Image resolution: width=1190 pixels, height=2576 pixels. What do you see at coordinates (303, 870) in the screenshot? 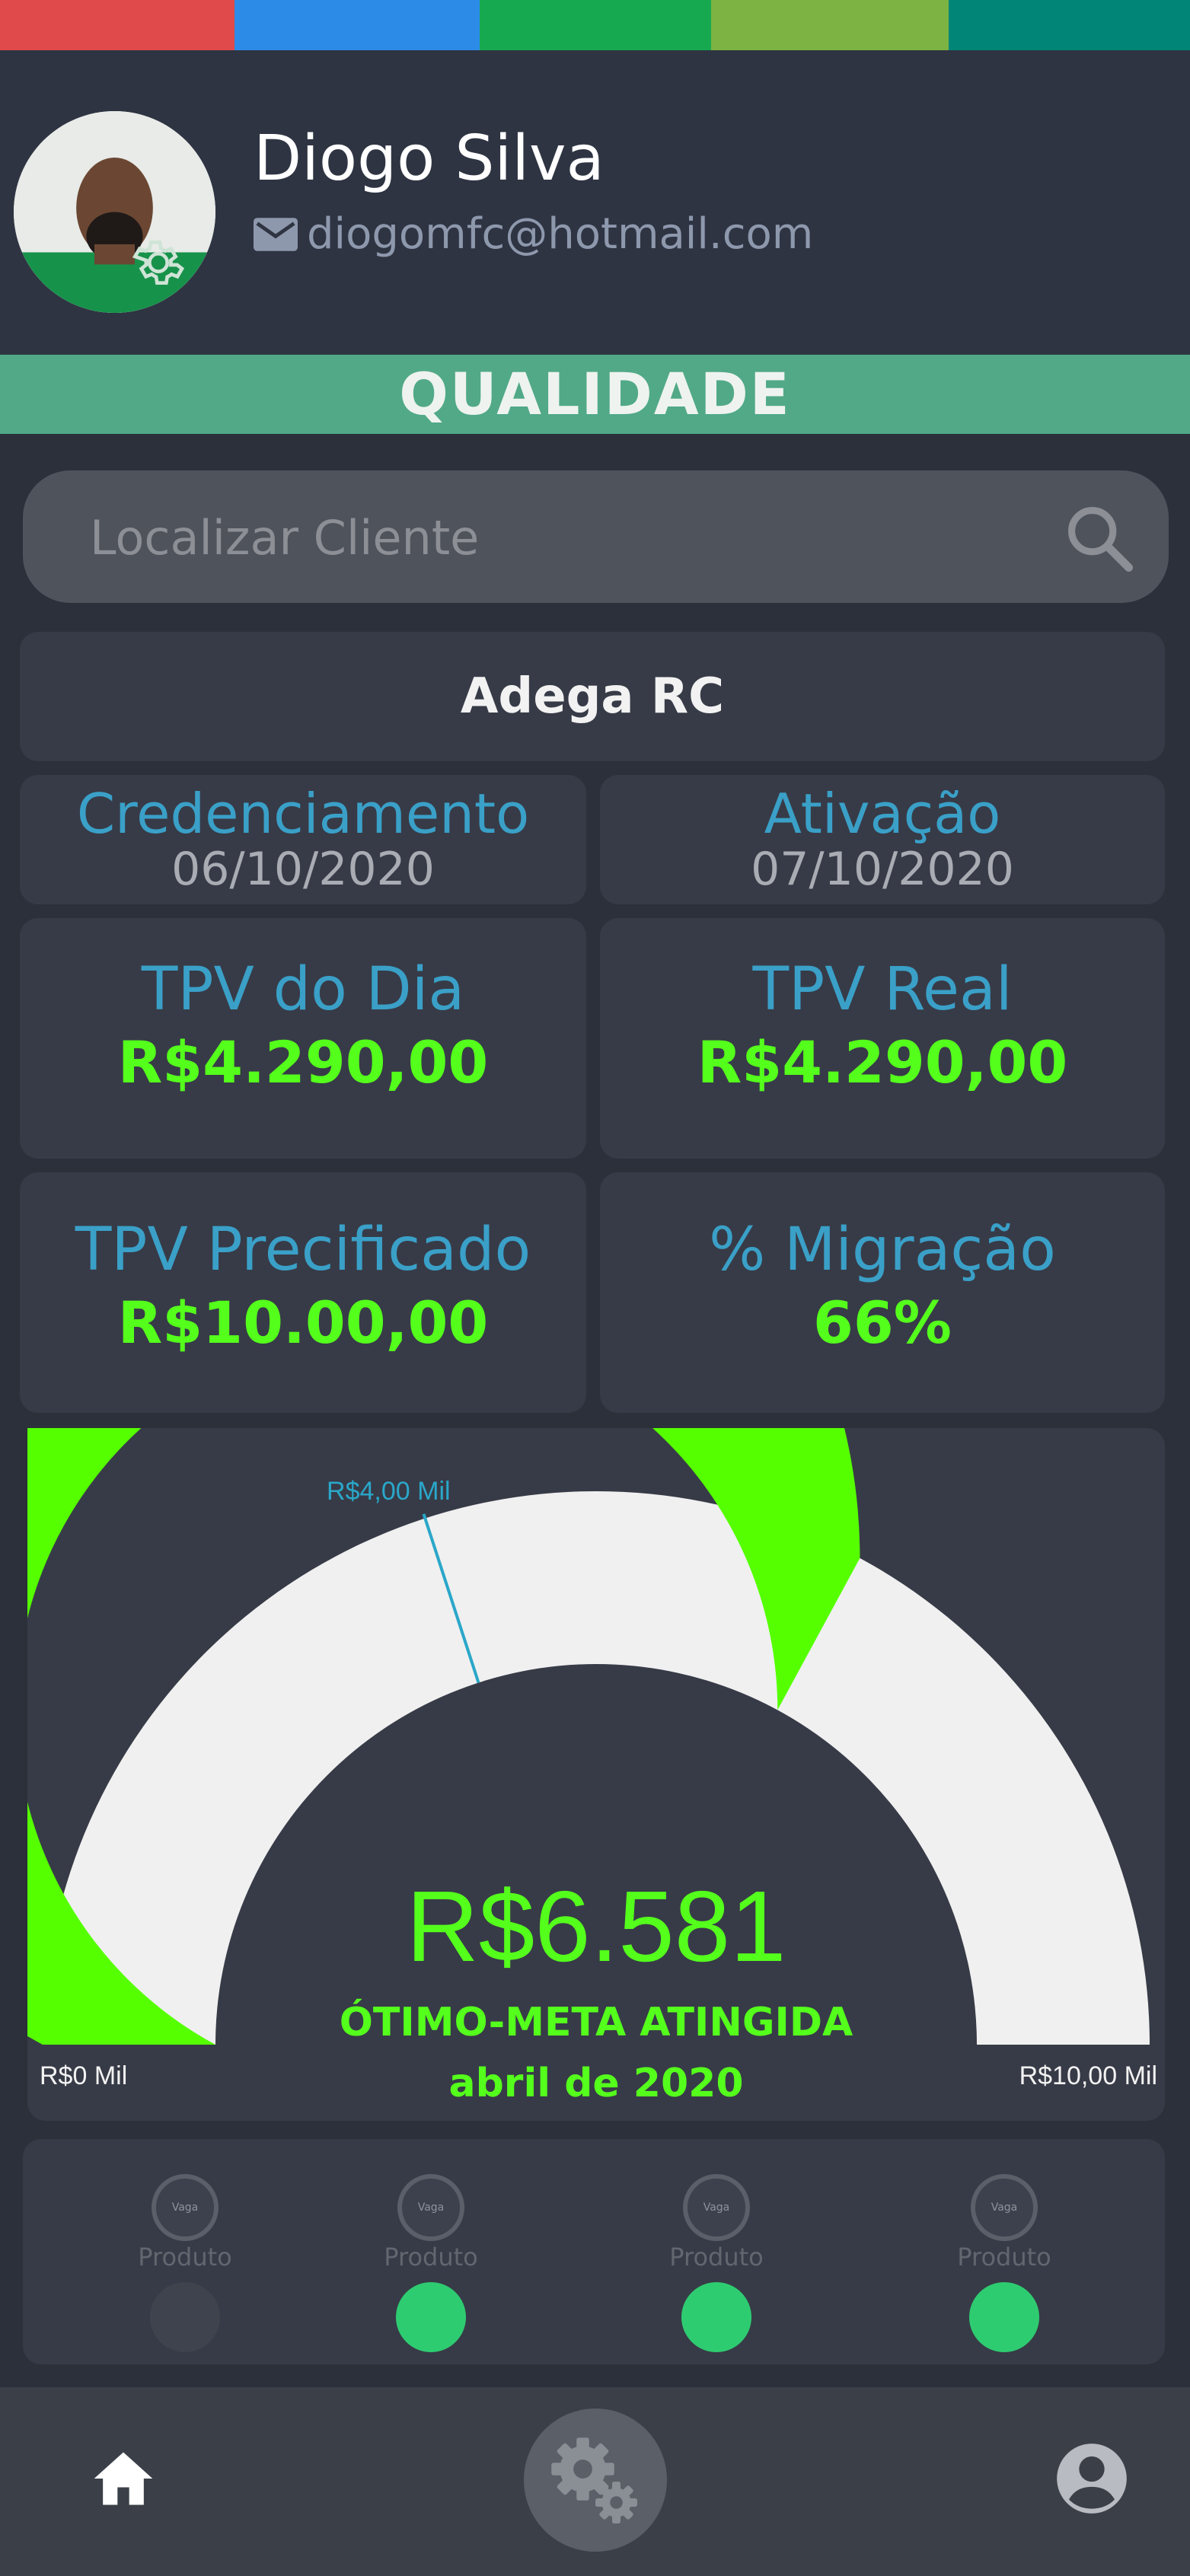
I see `credenciamento-value: 06/10/2020` at bounding box center [303, 870].